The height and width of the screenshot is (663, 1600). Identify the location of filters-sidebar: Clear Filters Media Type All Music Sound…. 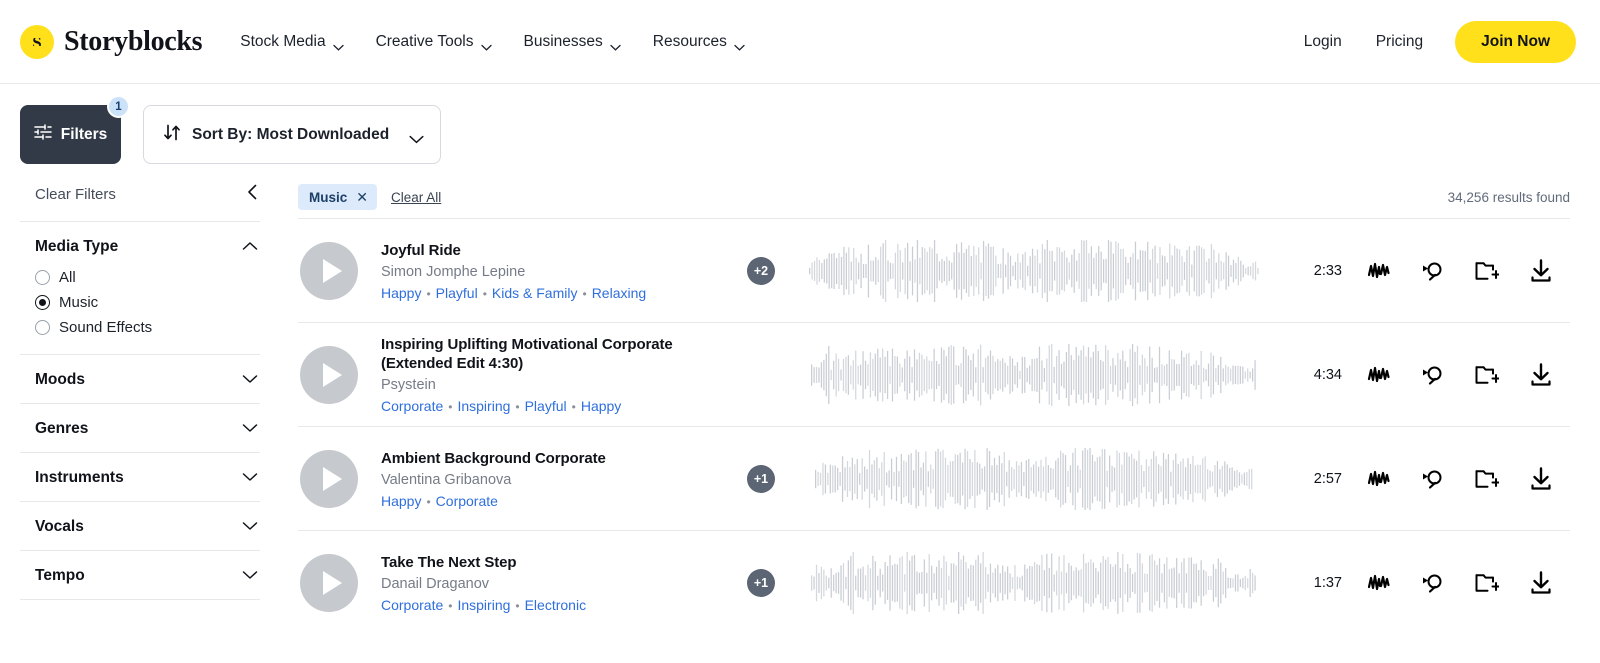
(140, 402).